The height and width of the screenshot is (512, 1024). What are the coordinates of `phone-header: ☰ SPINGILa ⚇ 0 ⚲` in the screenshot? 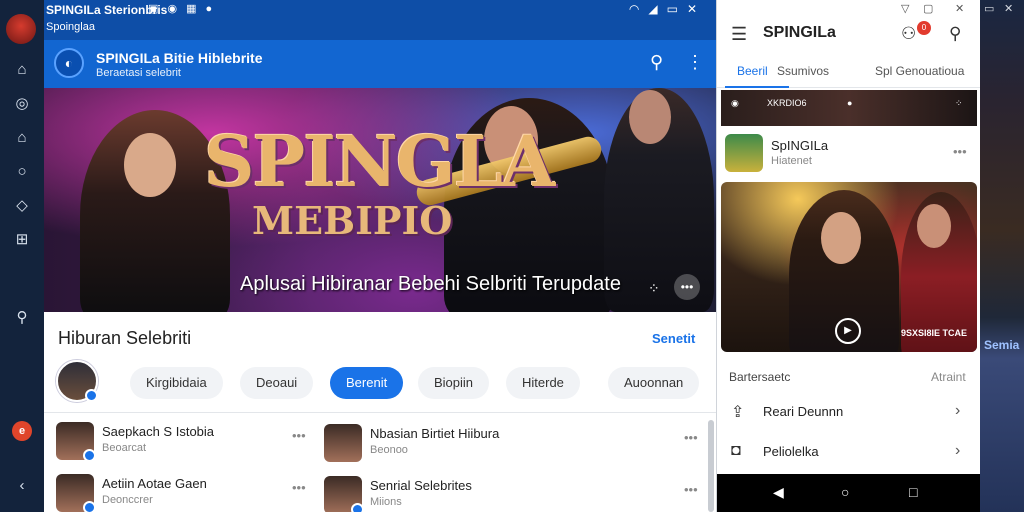 It's located at (849, 37).